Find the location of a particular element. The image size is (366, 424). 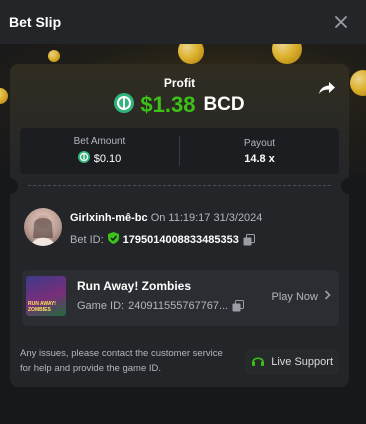

play-now-label: Play Now is located at coordinates (294, 296).